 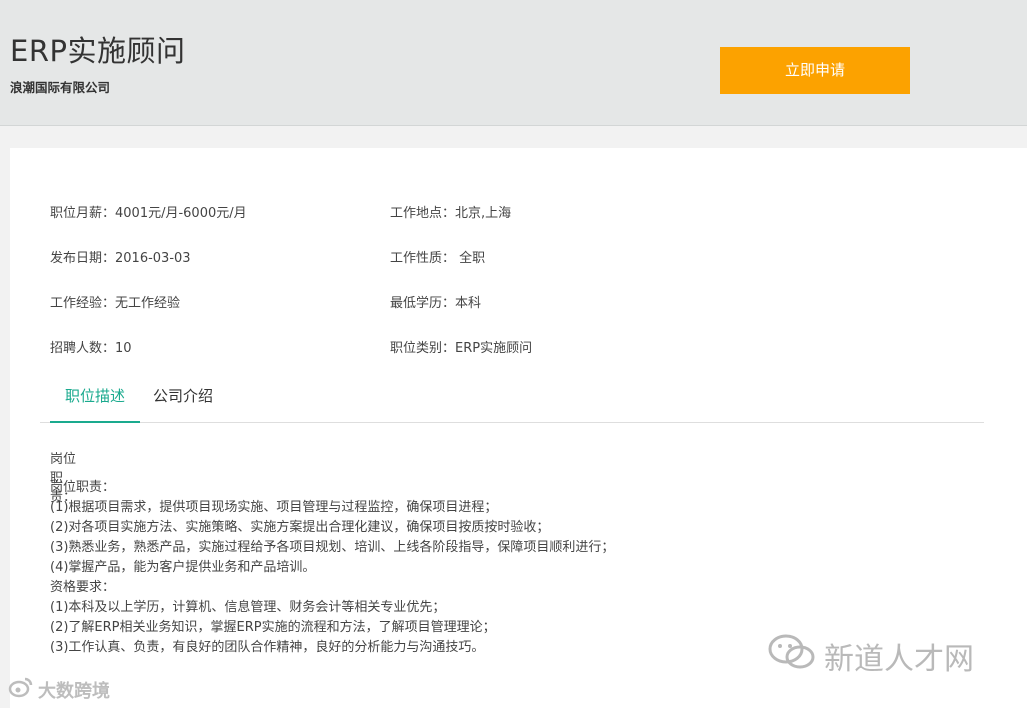 What do you see at coordinates (300, 527) in the screenshot?
I see `description-line: (2)对各项目实施方法、实施策略、实施方案提出合理化建议，确保项目按质按时验收；` at bounding box center [300, 527].